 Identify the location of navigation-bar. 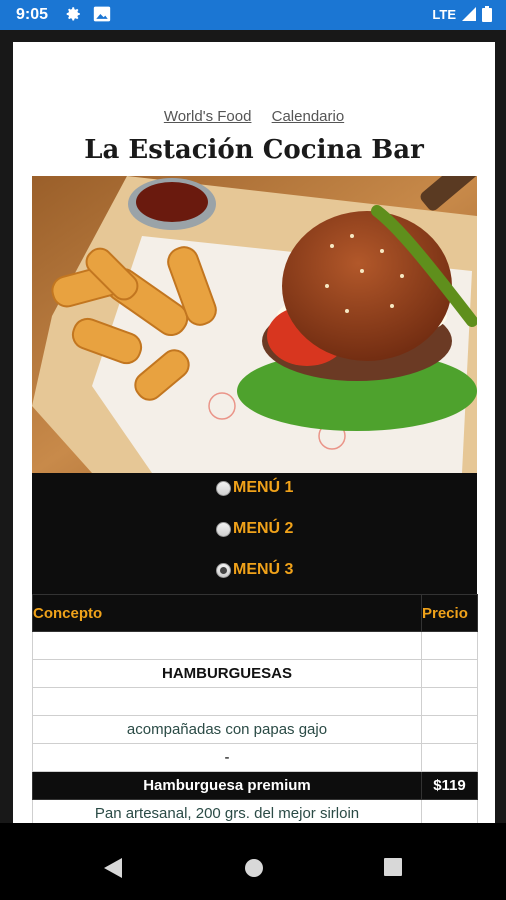
(253, 861).